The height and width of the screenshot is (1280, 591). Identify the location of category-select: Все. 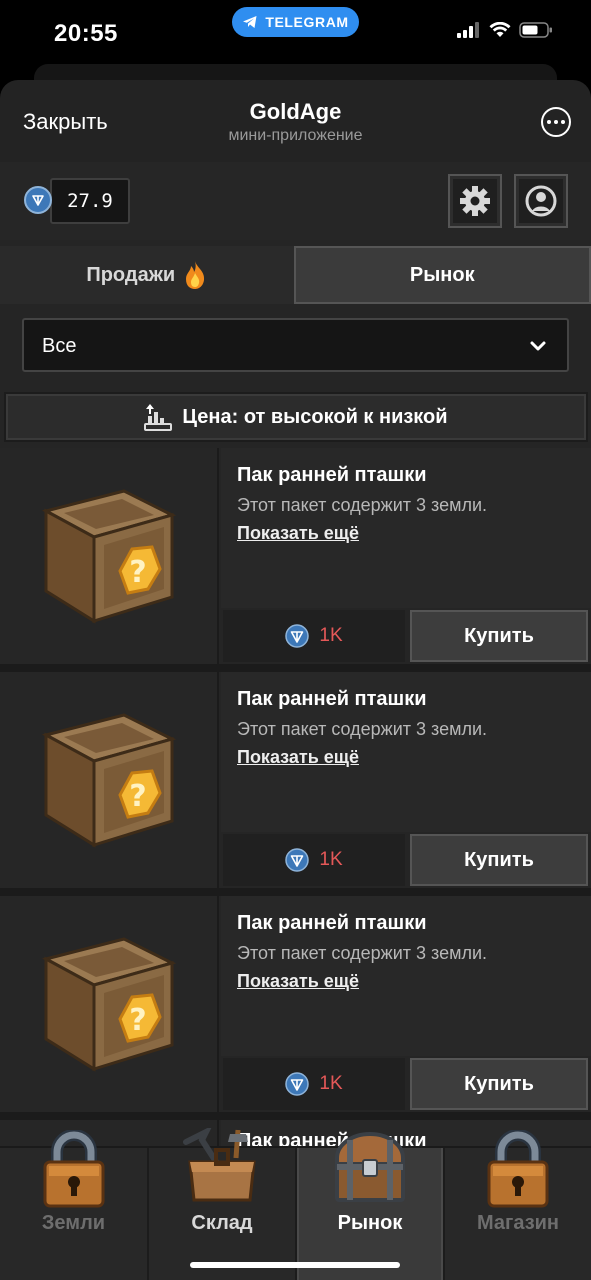
(295, 345).